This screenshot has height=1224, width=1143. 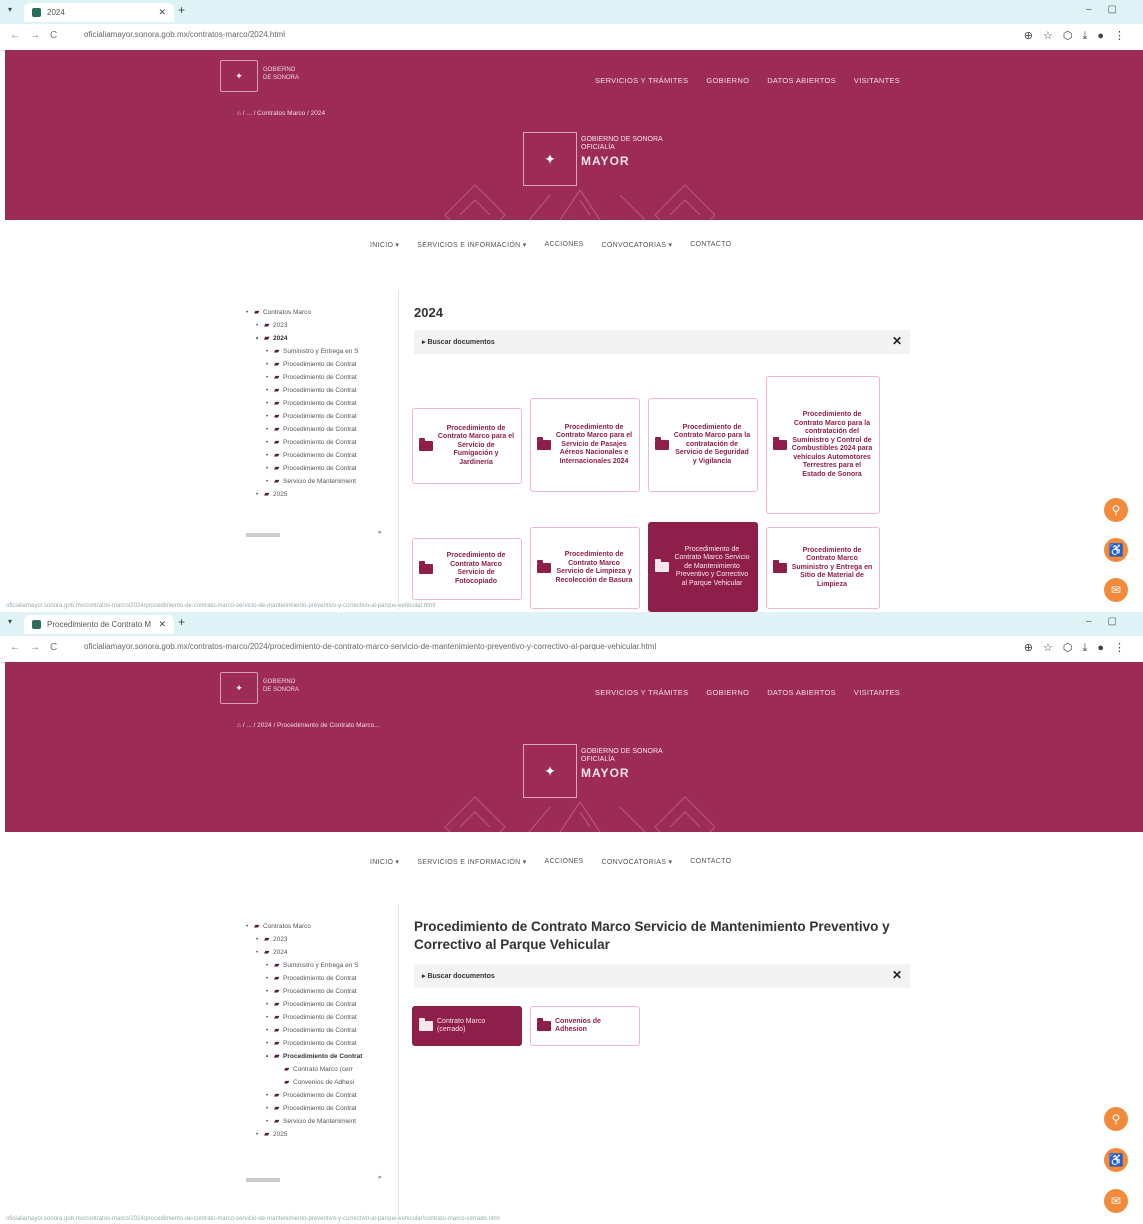 What do you see at coordinates (99, 12) in the screenshot?
I see `browser-tab: 2024 ✕` at bounding box center [99, 12].